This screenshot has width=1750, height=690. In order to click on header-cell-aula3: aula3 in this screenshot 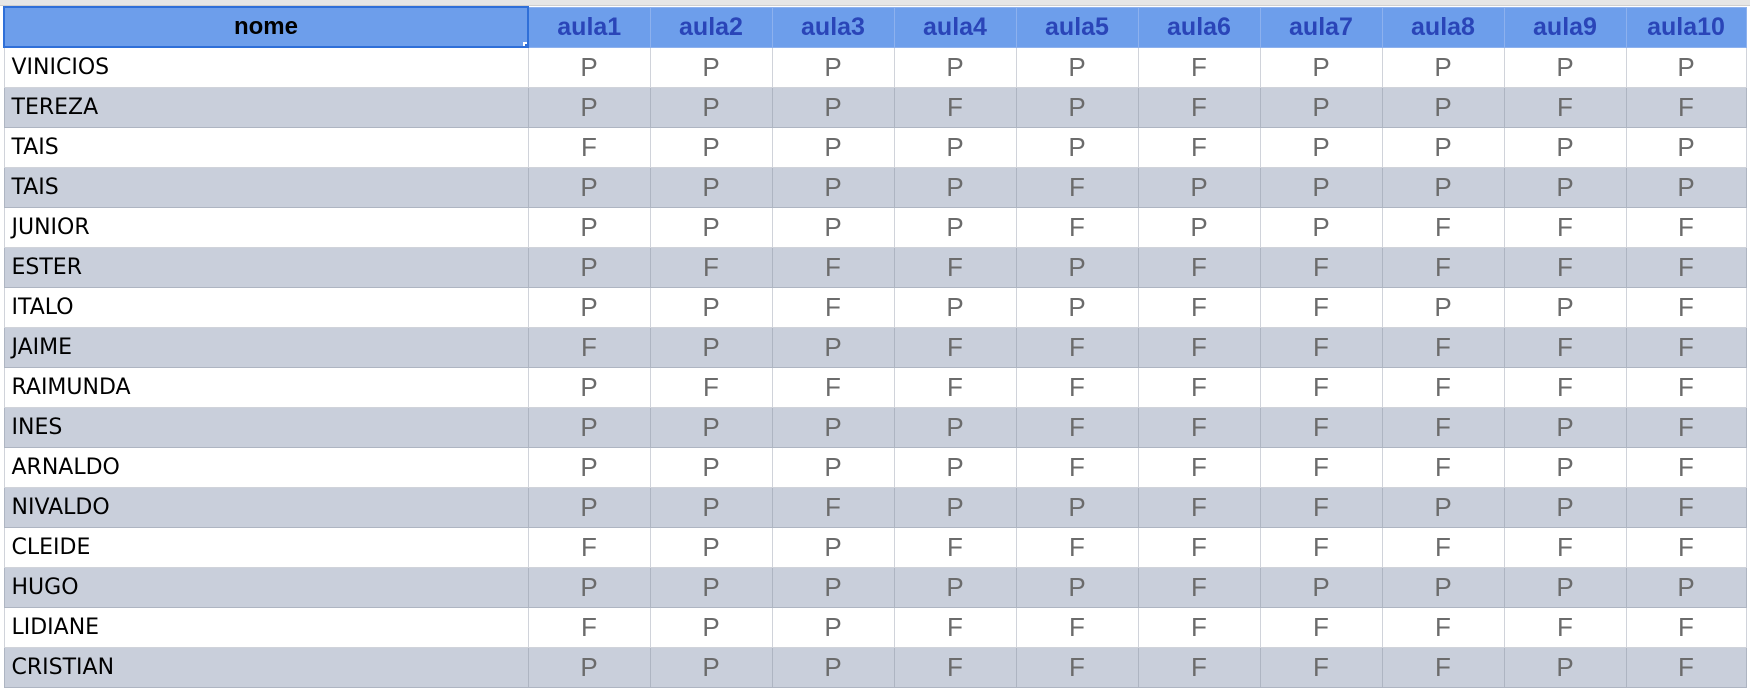, I will do `click(833, 27)`.